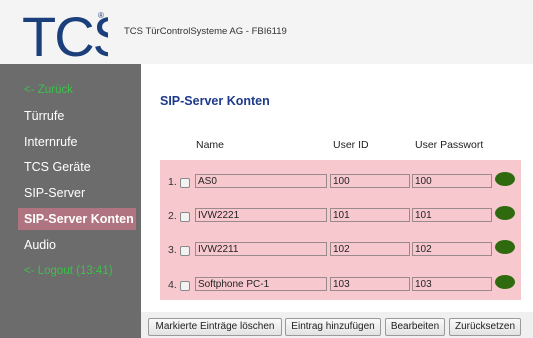 The height and width of the screenshot is (338, 533). What do you see at coordinates (70, 142) in the screenshot?
I see `nav-internrufe: Internrufe` at bounding box center [70, 142].